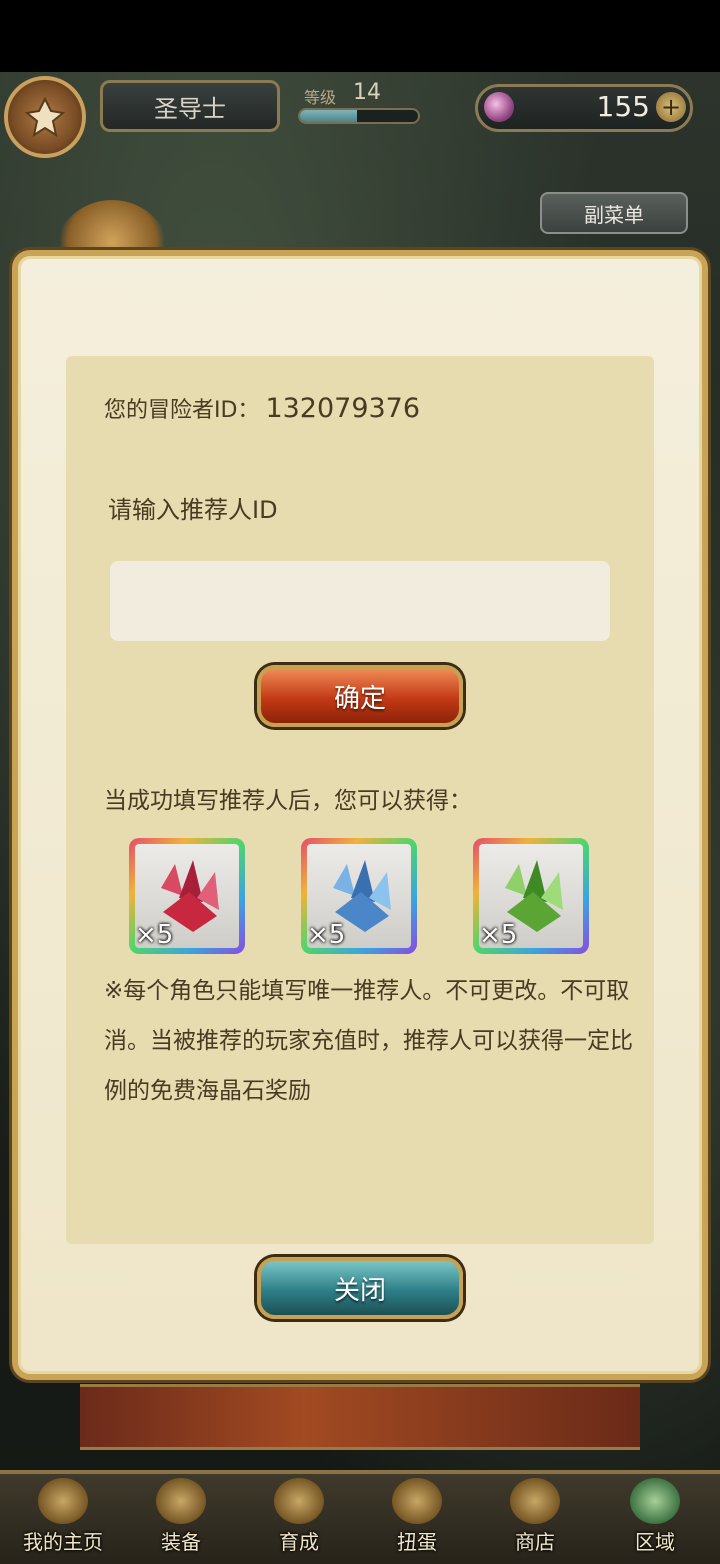  I want to click on nav-item-equipment: 装备, so click(181, 1518).